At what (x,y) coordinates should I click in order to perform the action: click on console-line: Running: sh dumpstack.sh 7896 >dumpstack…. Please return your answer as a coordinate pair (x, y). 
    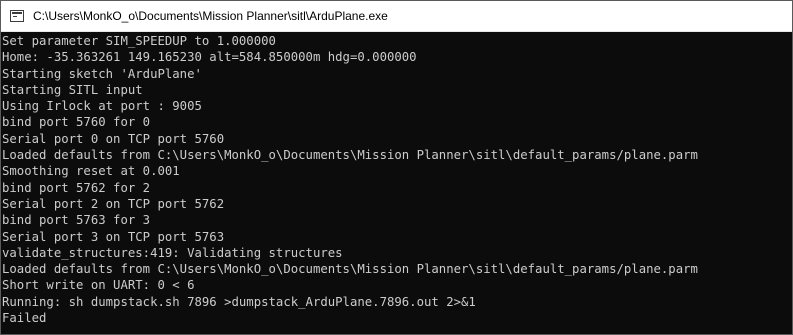
    Looking at the image, I should click on (239, 301).